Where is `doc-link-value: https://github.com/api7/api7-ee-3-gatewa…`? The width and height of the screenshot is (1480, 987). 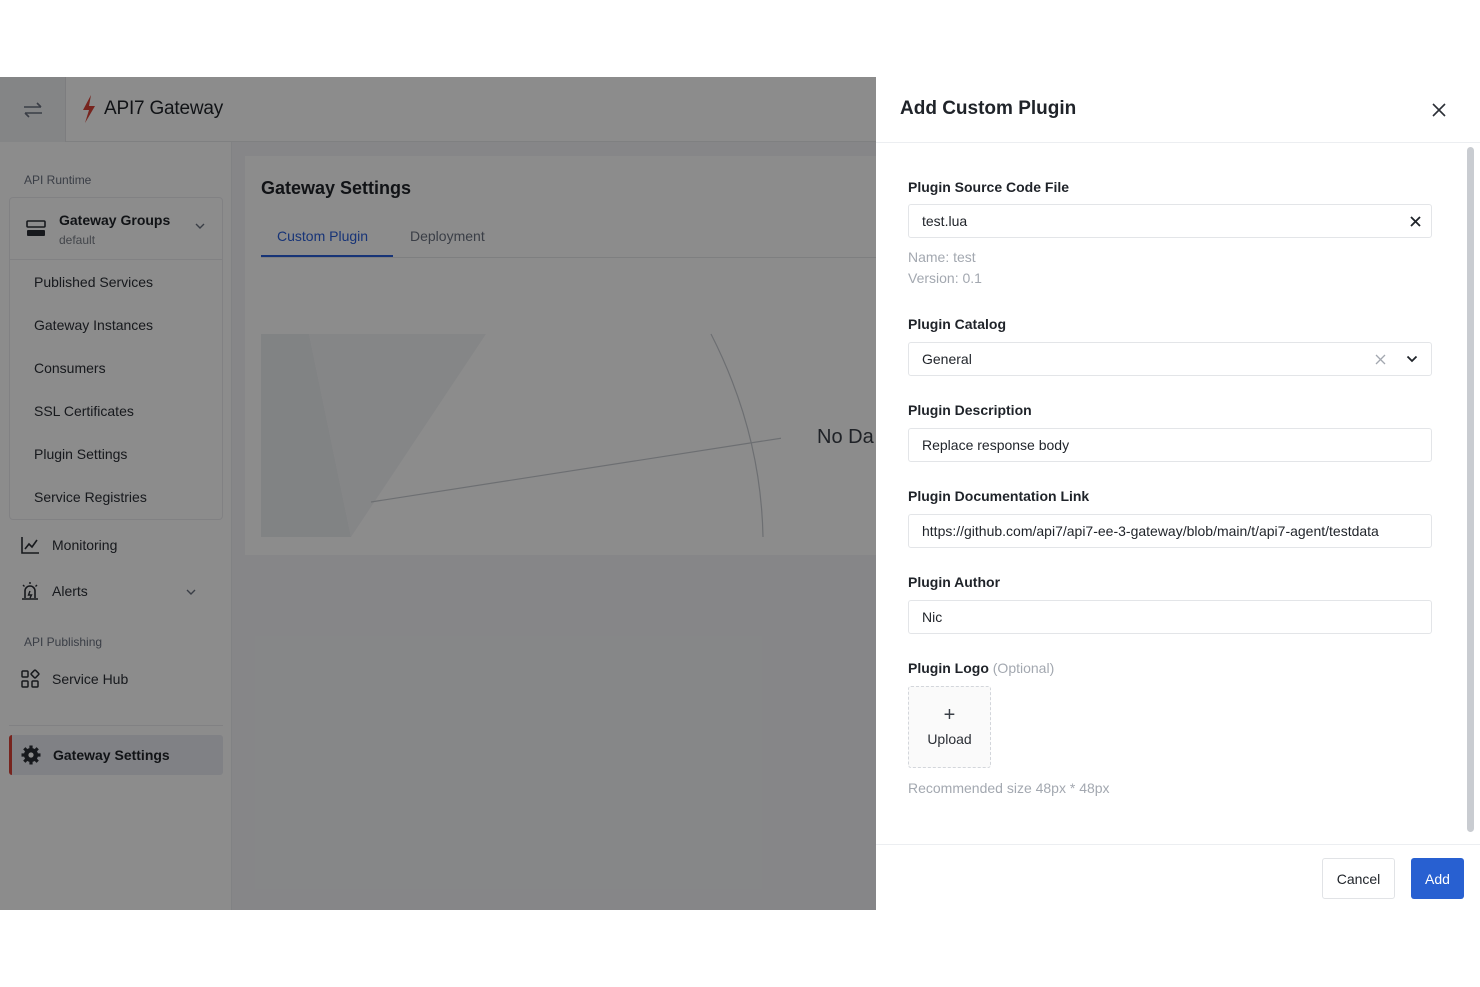 doc-link-value: https://github.com/api7/api7-ee-3-gatewa… is located at coordinates (1150, 531).